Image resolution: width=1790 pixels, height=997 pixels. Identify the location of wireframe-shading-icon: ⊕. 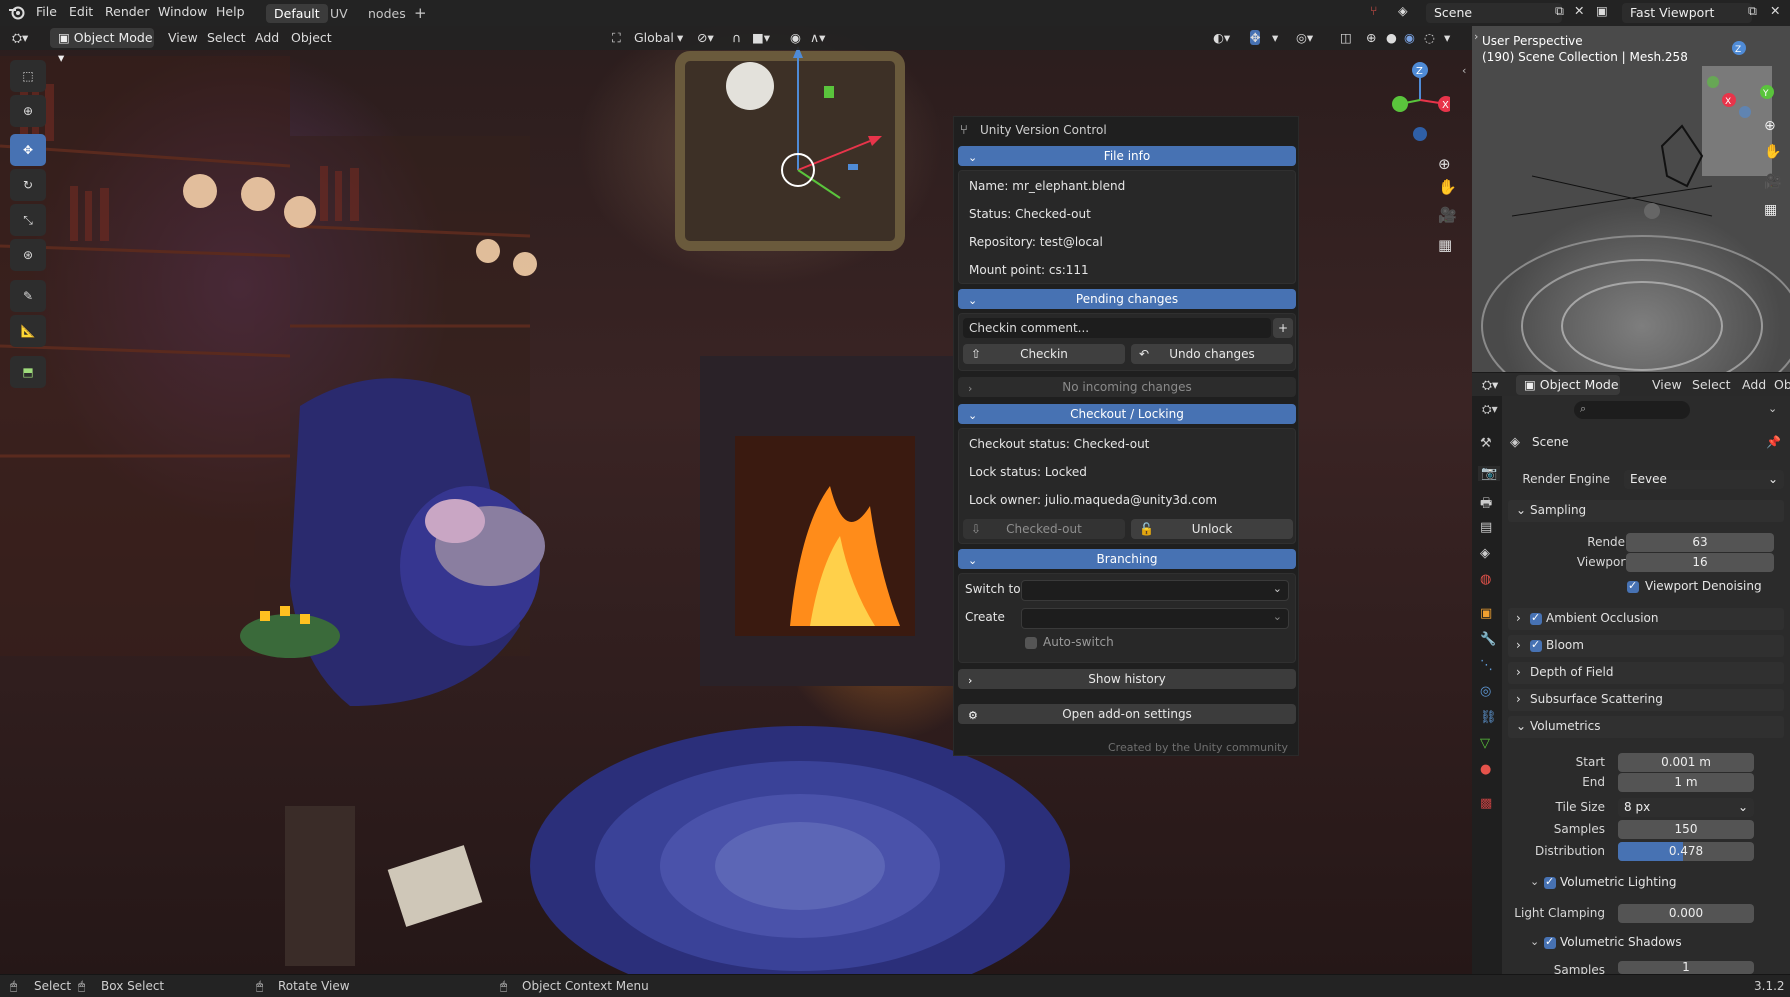
(1371, 37).